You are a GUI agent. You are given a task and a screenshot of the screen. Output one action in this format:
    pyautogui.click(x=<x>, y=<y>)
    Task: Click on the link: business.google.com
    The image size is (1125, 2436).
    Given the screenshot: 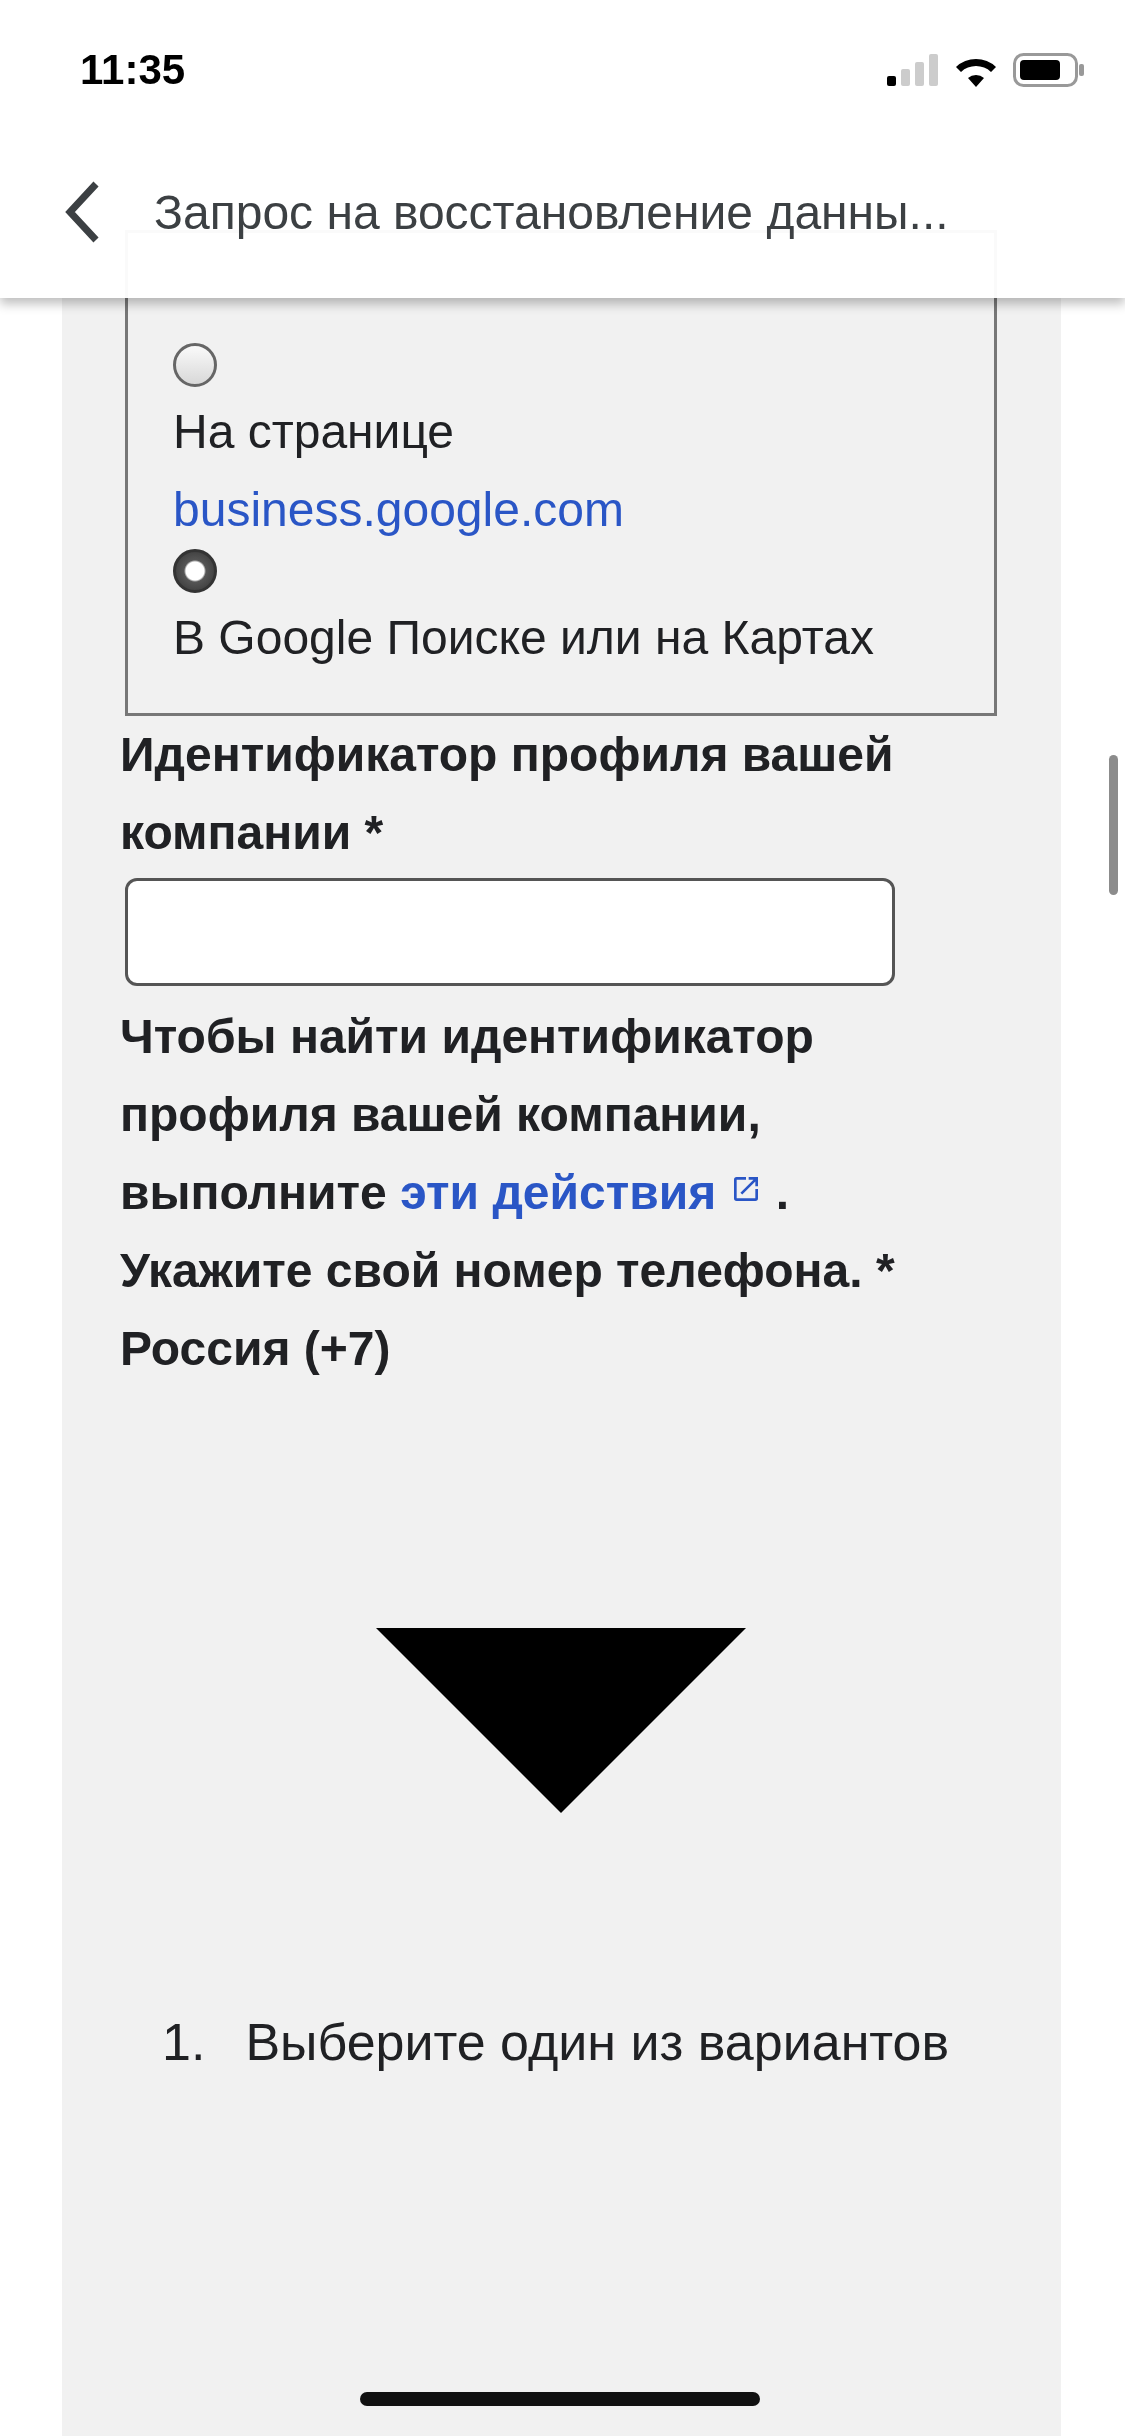 What is the action you would take?
    pyautogui.click(x=398, y=509)
    